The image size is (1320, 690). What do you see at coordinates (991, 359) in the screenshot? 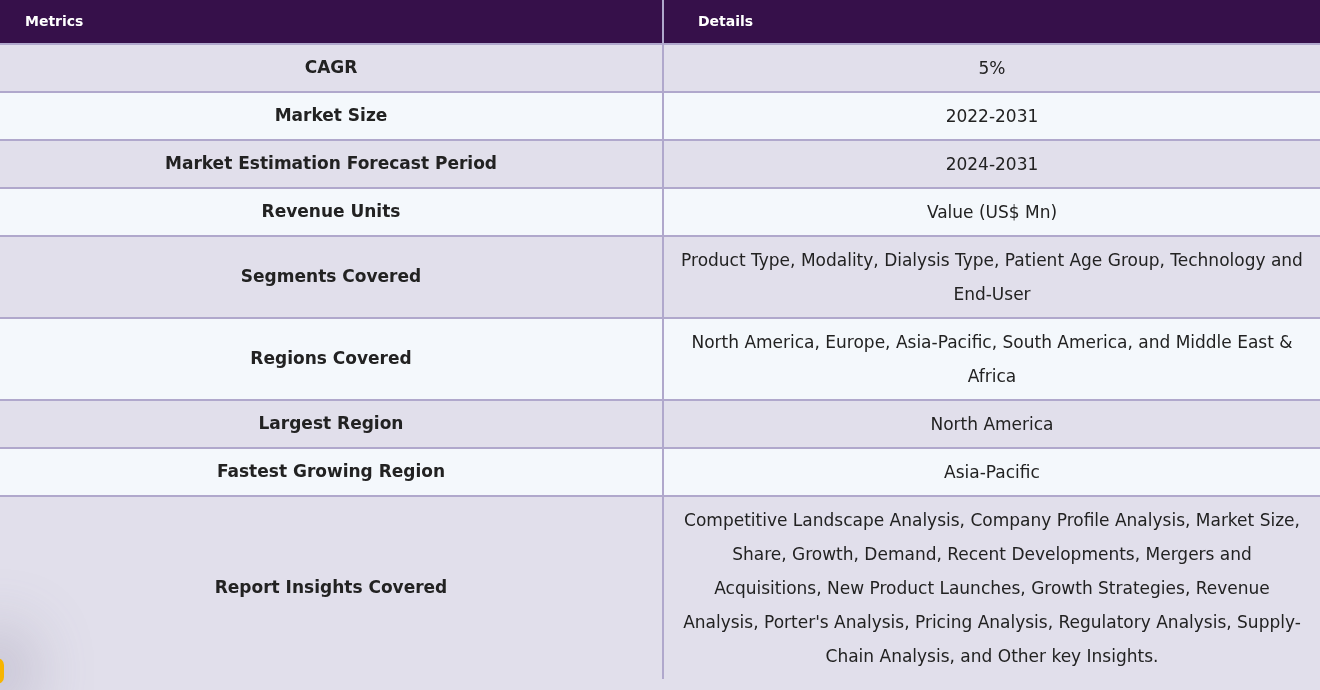
I see `details-cell: North America, Europe, Asia-Pacific, South America, and Middle East & Africa` at bounding box center [991, 359].